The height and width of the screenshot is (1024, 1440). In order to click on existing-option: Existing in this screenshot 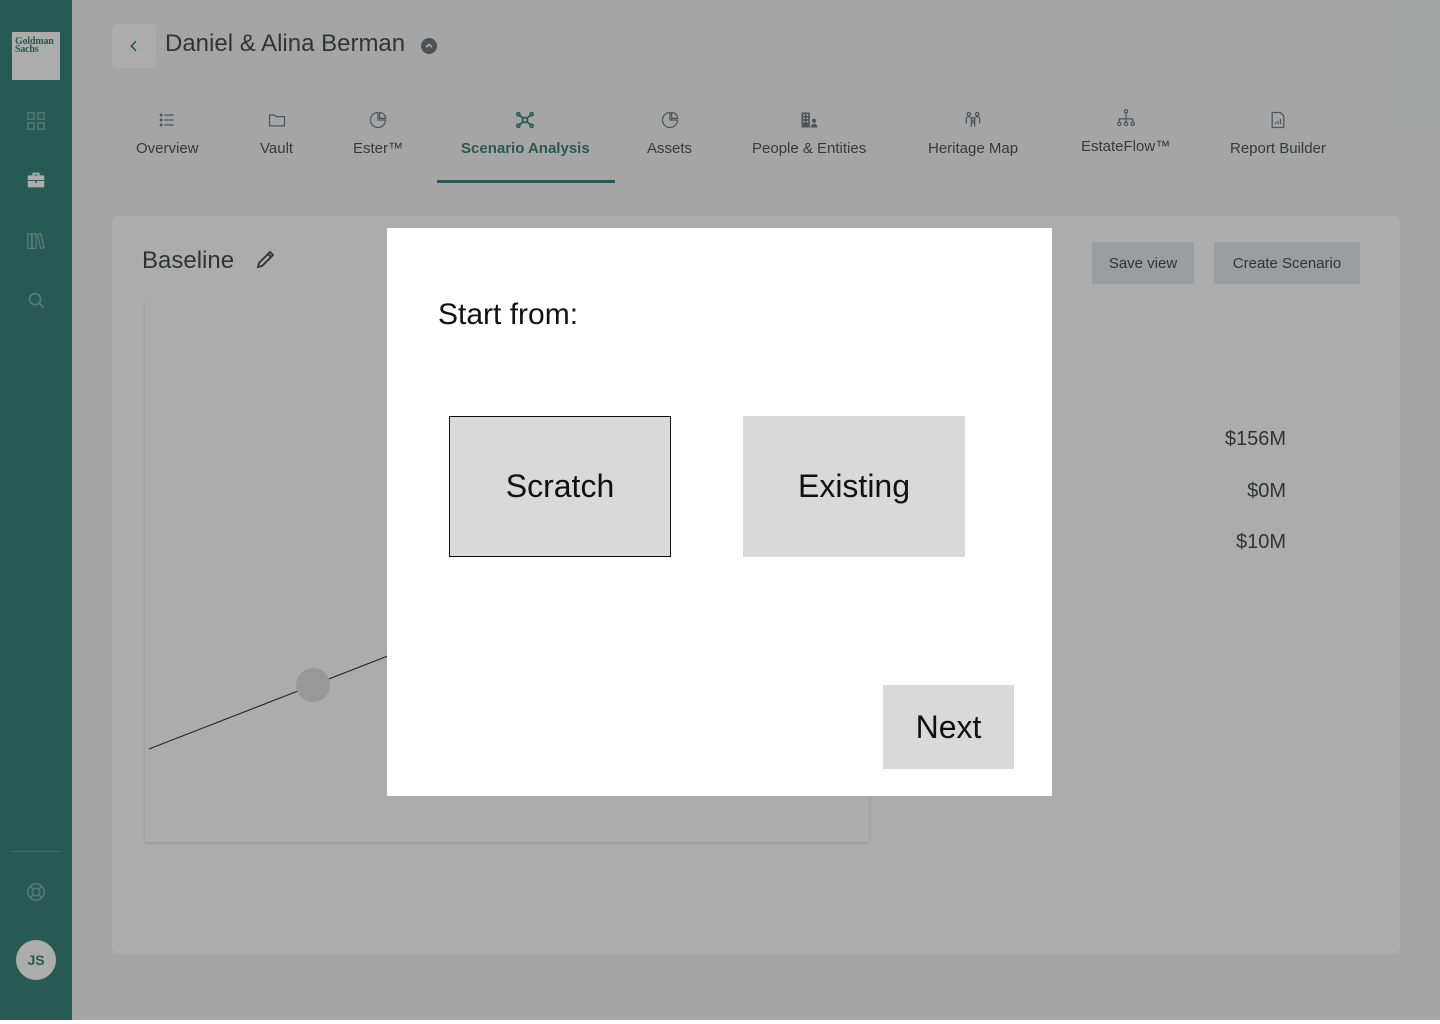, I will do `click(854, 486)`.